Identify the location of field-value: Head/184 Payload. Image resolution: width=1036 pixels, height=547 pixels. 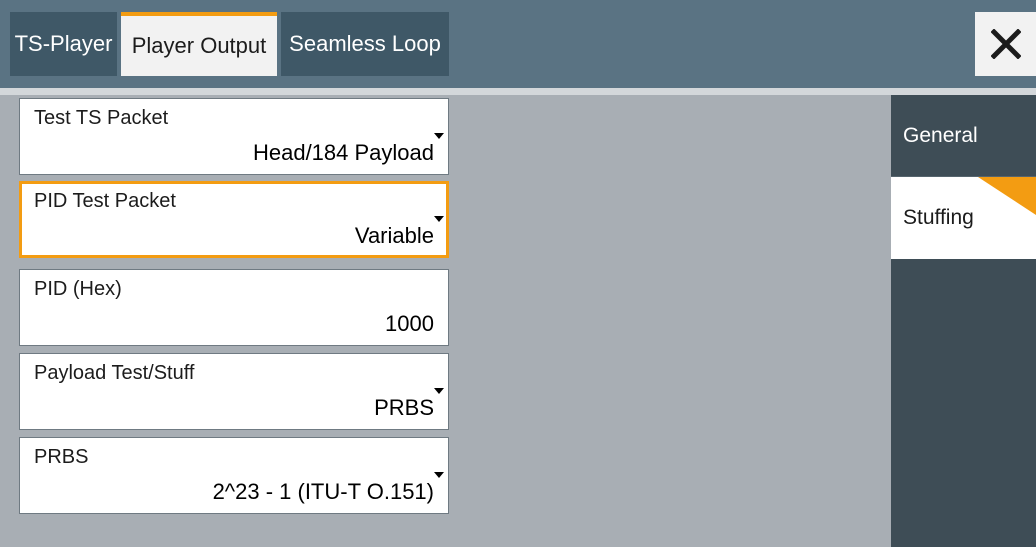
(343, 152).